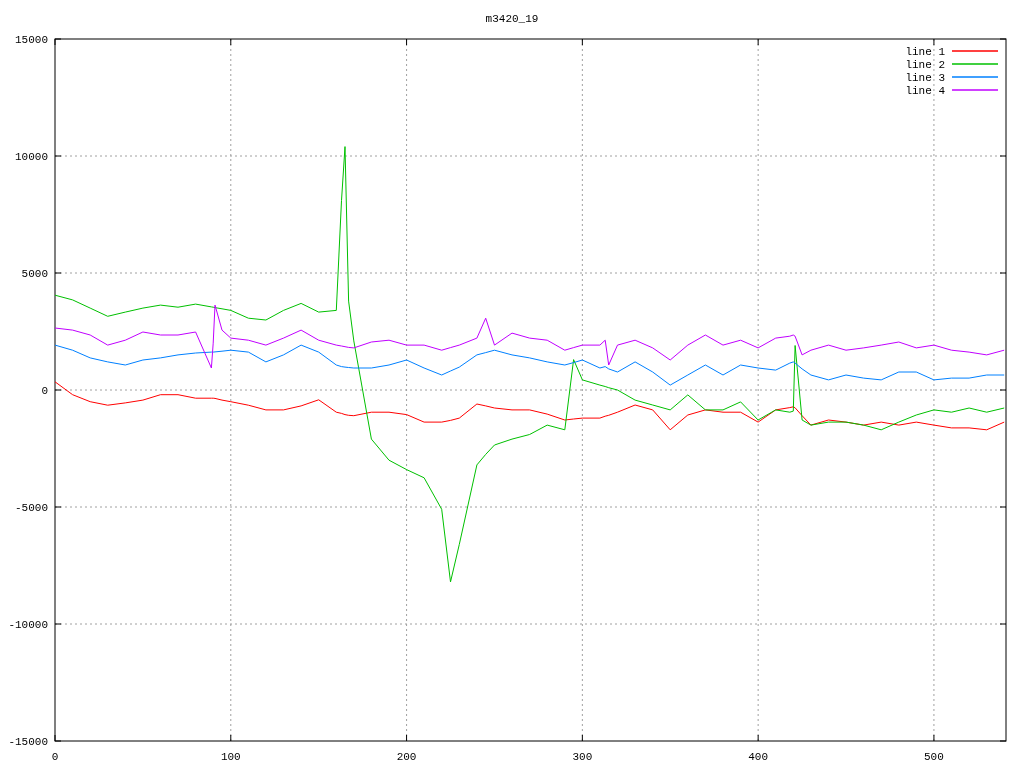 This screenshot has height=768, width=1024. I want to click on y-tick-label: -15000, so click(28, 742).